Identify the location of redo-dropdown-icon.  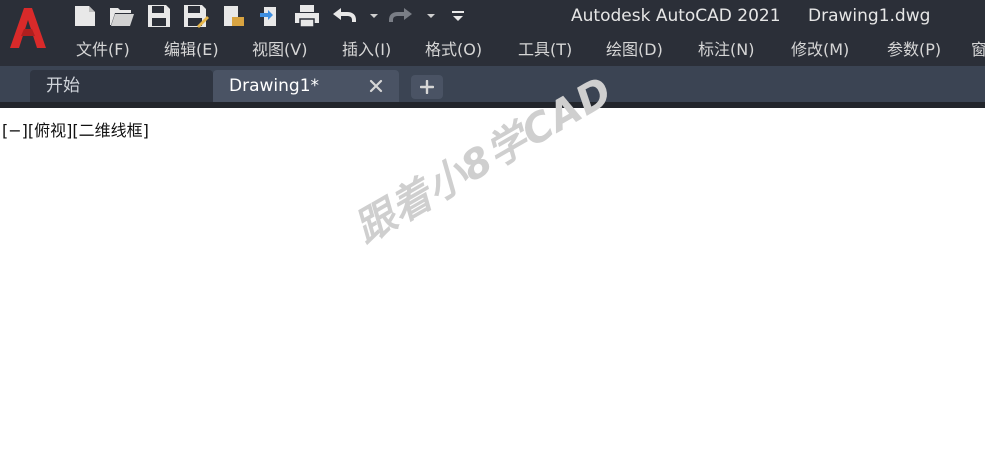
(431, 16).